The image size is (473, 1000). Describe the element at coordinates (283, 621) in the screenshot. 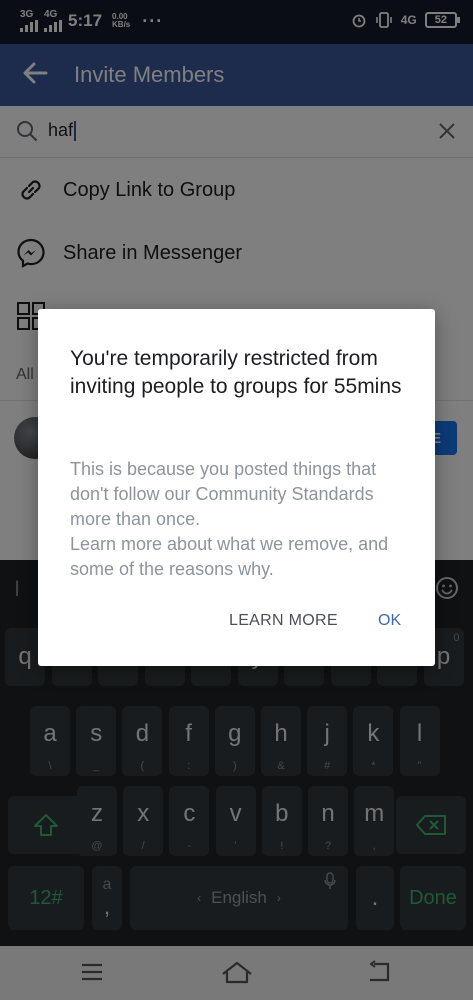

I see `learn-more-button: LEARN MORE` at that location.